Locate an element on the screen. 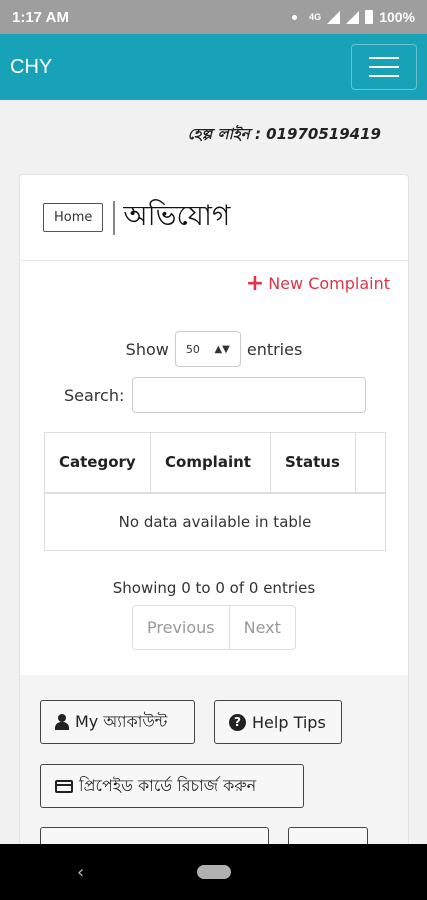 Image resolution: width=427 pixels, height=900 pixels. help-tips-label: Help Tips is located at coordinates (289, 722).